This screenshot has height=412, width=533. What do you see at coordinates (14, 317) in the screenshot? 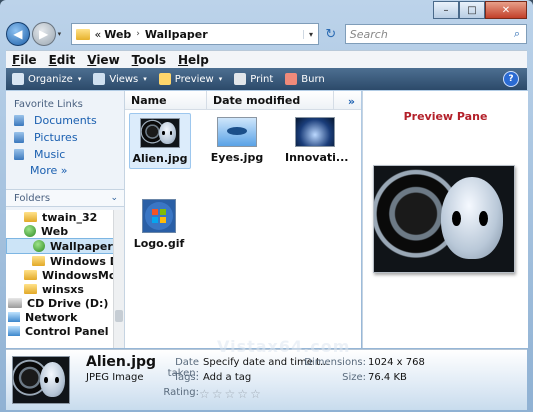
I see `network-icon` at bounding box center [14, 317].